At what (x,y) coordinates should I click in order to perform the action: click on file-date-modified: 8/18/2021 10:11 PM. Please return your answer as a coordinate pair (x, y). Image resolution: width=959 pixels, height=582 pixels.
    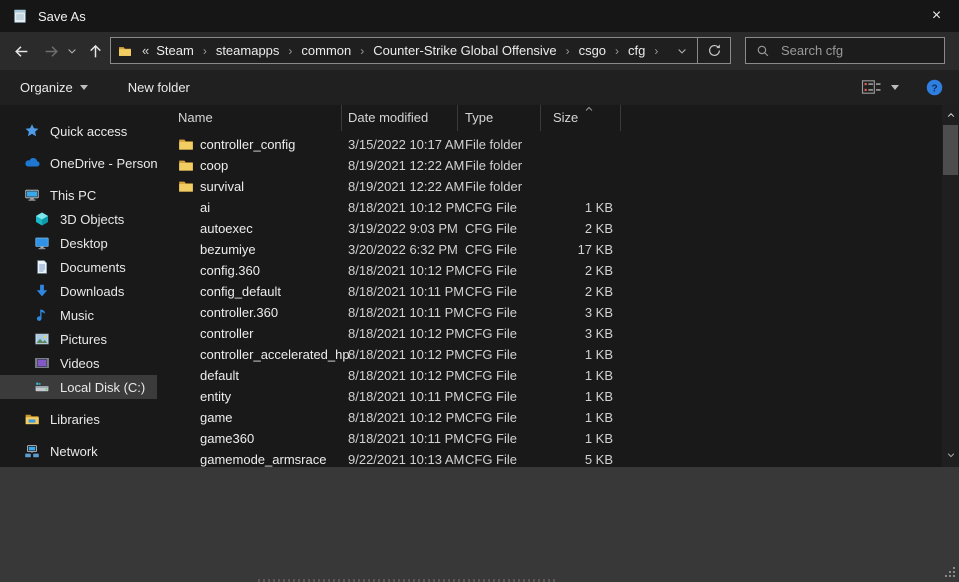
    Looking at the image, I should click on (406, 396).